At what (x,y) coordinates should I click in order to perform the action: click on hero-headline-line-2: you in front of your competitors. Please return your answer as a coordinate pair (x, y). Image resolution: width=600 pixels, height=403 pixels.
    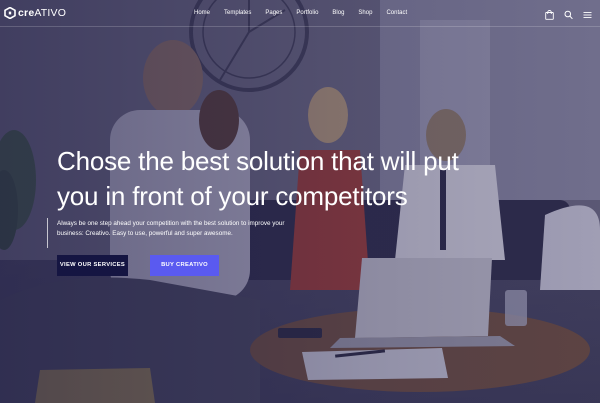
    Looking at the image, I should click on (232, 196).